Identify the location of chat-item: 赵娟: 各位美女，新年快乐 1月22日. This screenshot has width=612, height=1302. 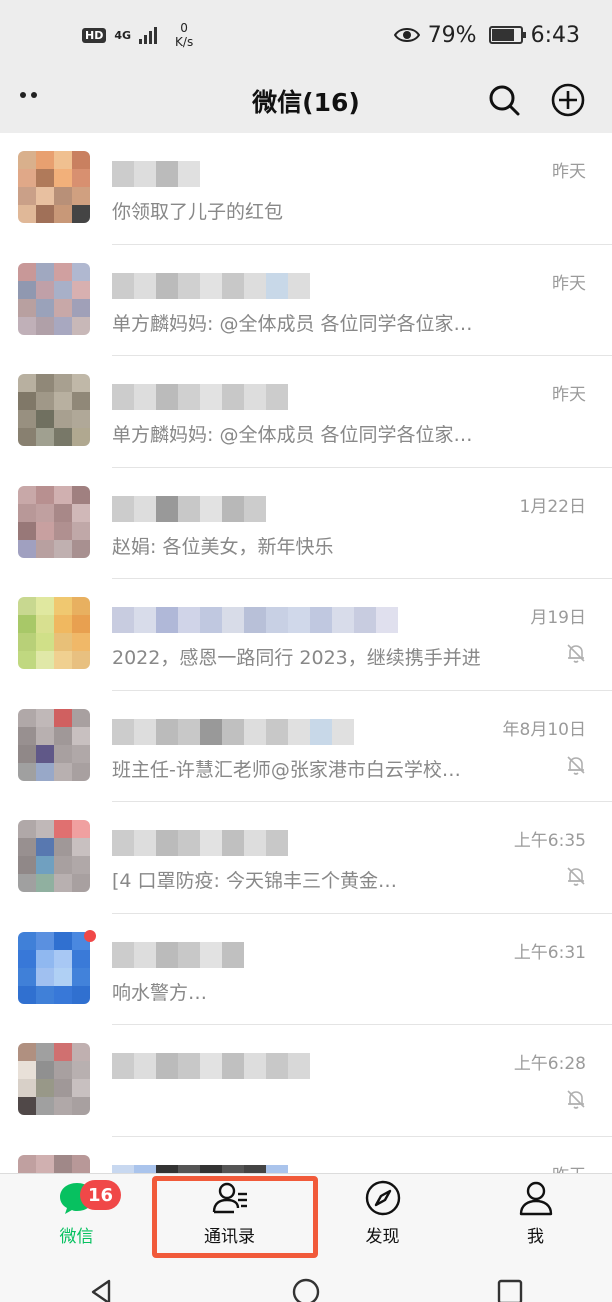
(306, 523).